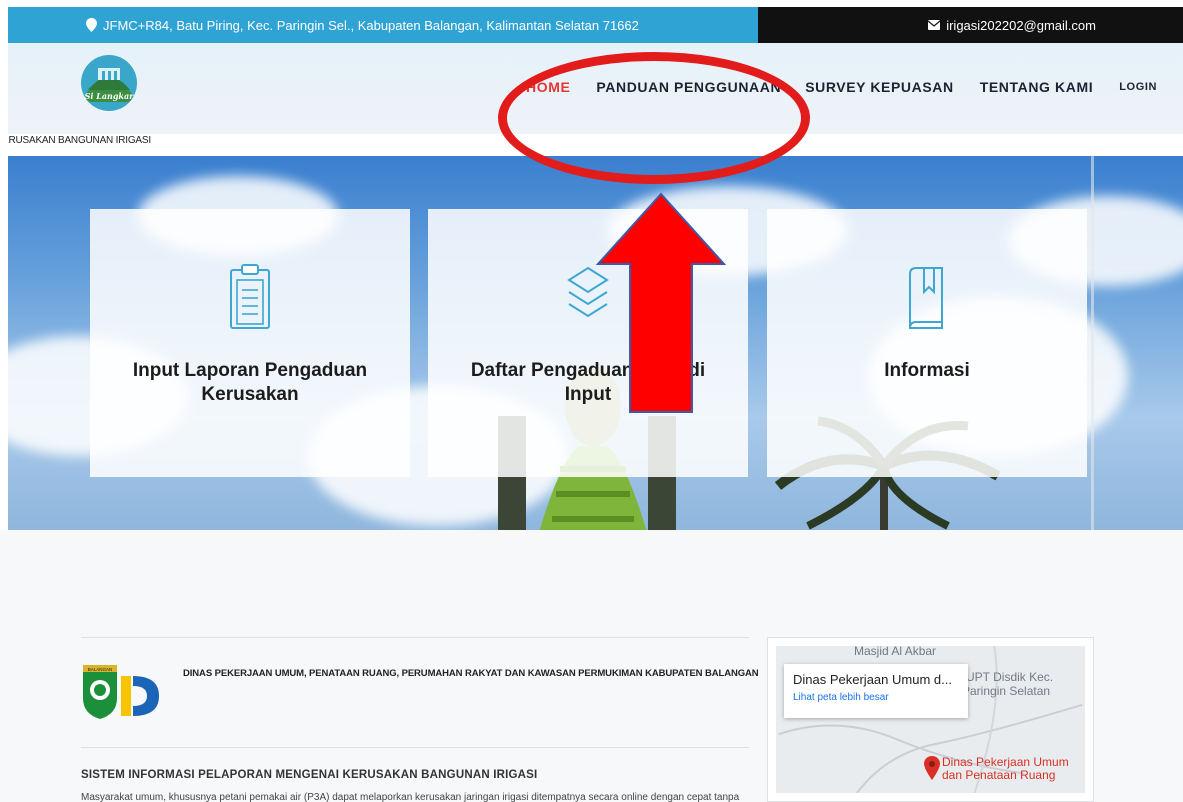 The height and width of the screenshot is (802, 1183). Describe the element at coordinates (932, 768) in the screenshot. I see `map-pin-icon` at that location.